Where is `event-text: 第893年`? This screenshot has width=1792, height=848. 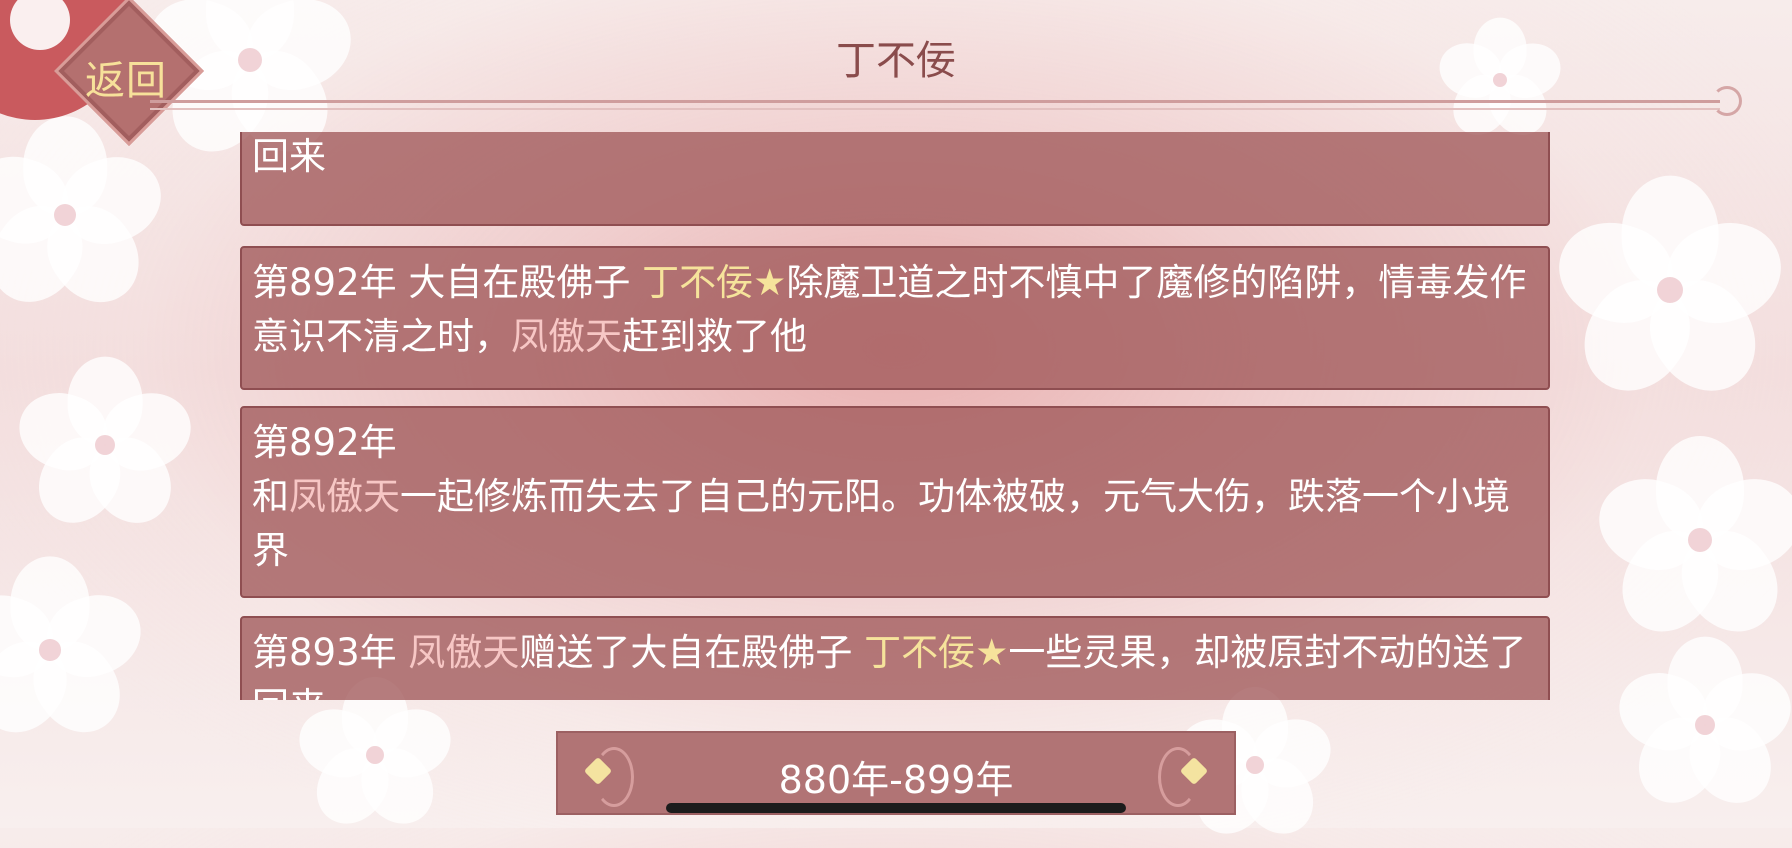 event-text: 第893年 is located at coordinates (330, 652).